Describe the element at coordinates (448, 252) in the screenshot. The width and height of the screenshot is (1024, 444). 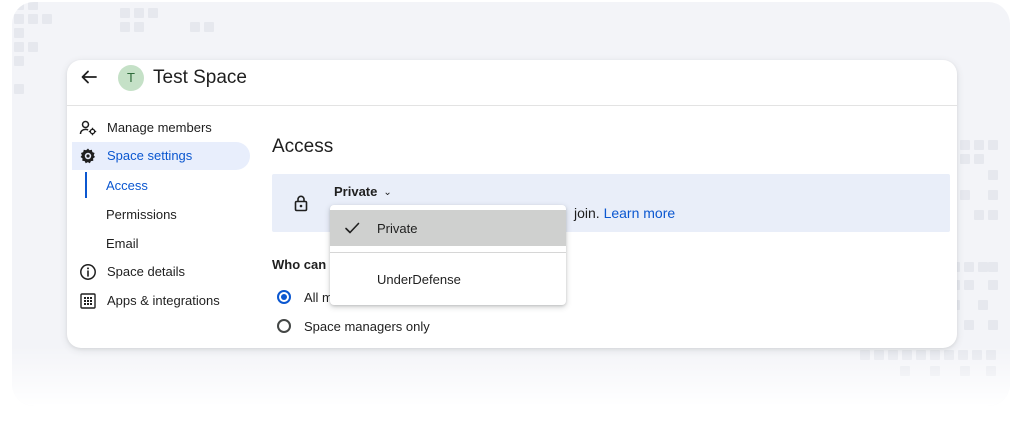
I see `menu-divider` at that location.